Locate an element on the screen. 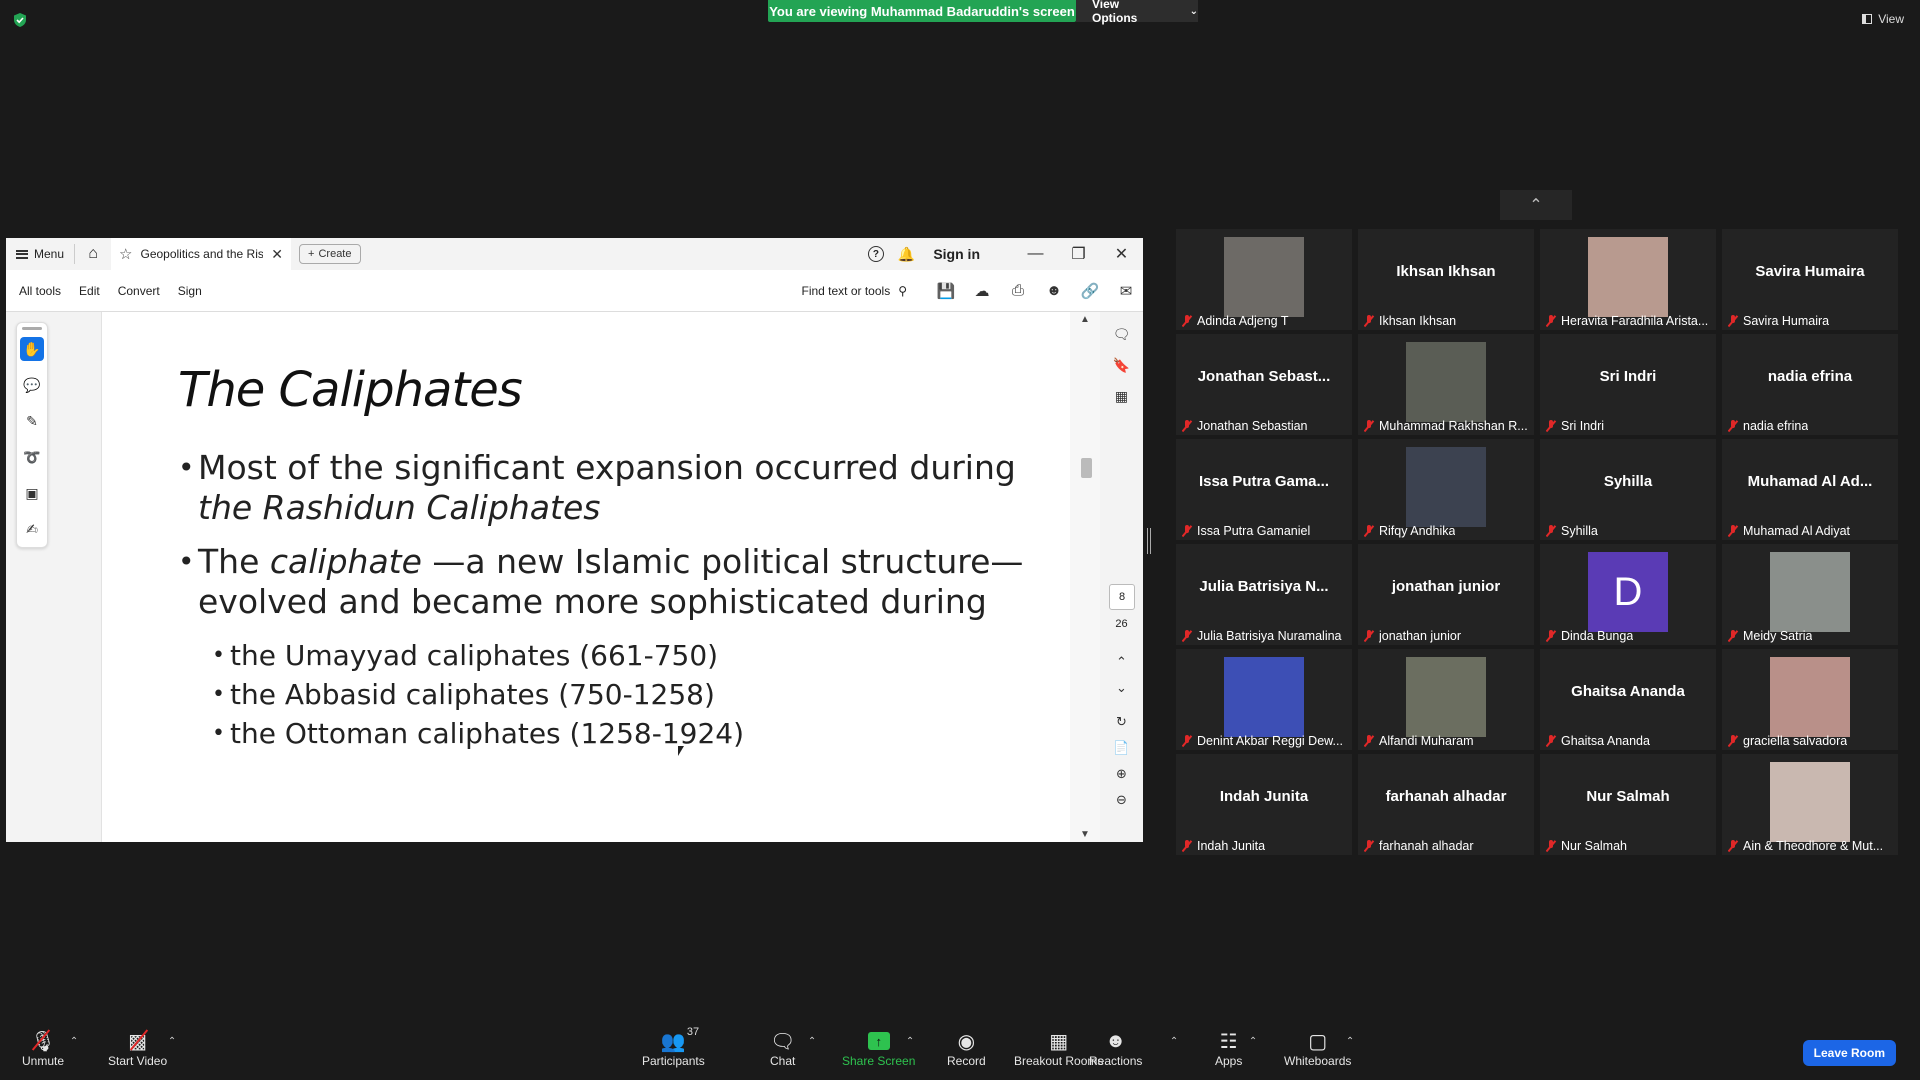 The width and height of the screenshot is (1920, 1080). page-document-icon: 📄 is located at coordinates (1121, 748).